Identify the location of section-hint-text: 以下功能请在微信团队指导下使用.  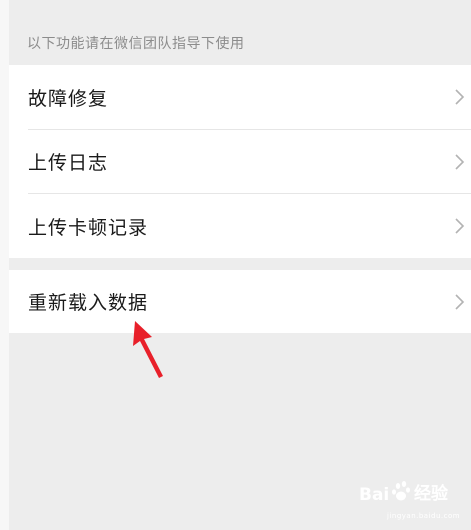
(136, 44).